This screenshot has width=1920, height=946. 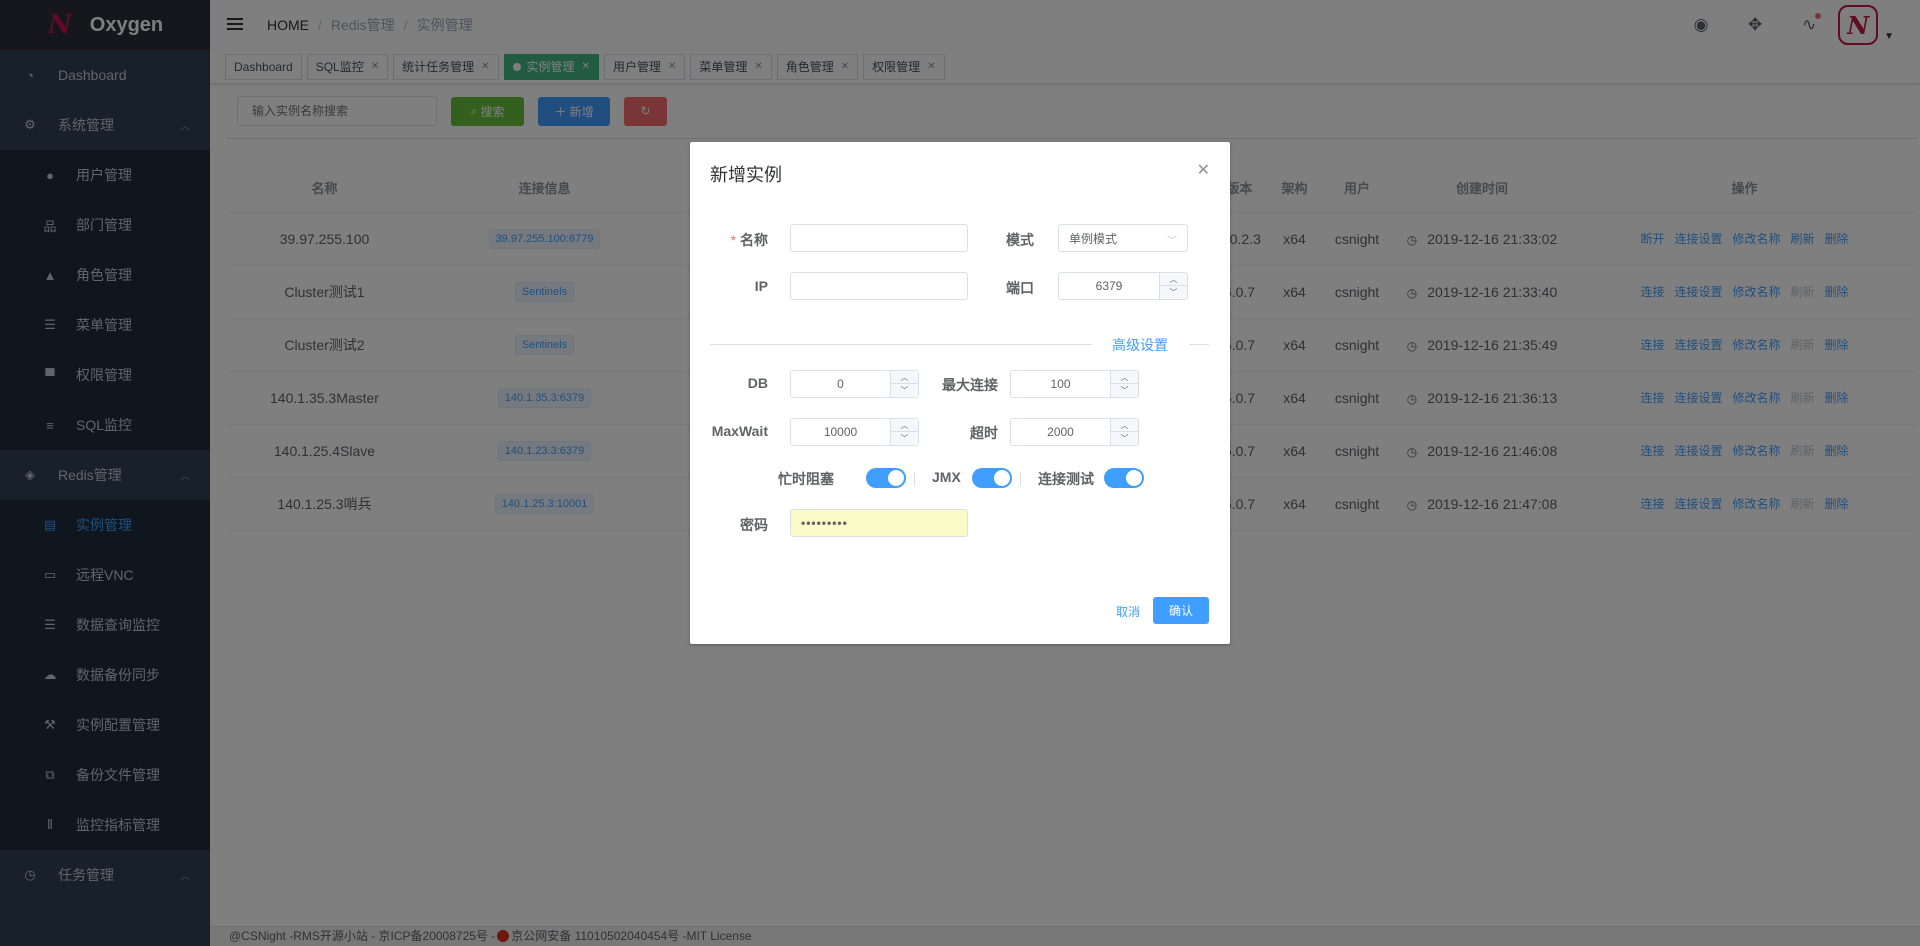 I want to click on ip-label: IP, so click(x=761, y=286).